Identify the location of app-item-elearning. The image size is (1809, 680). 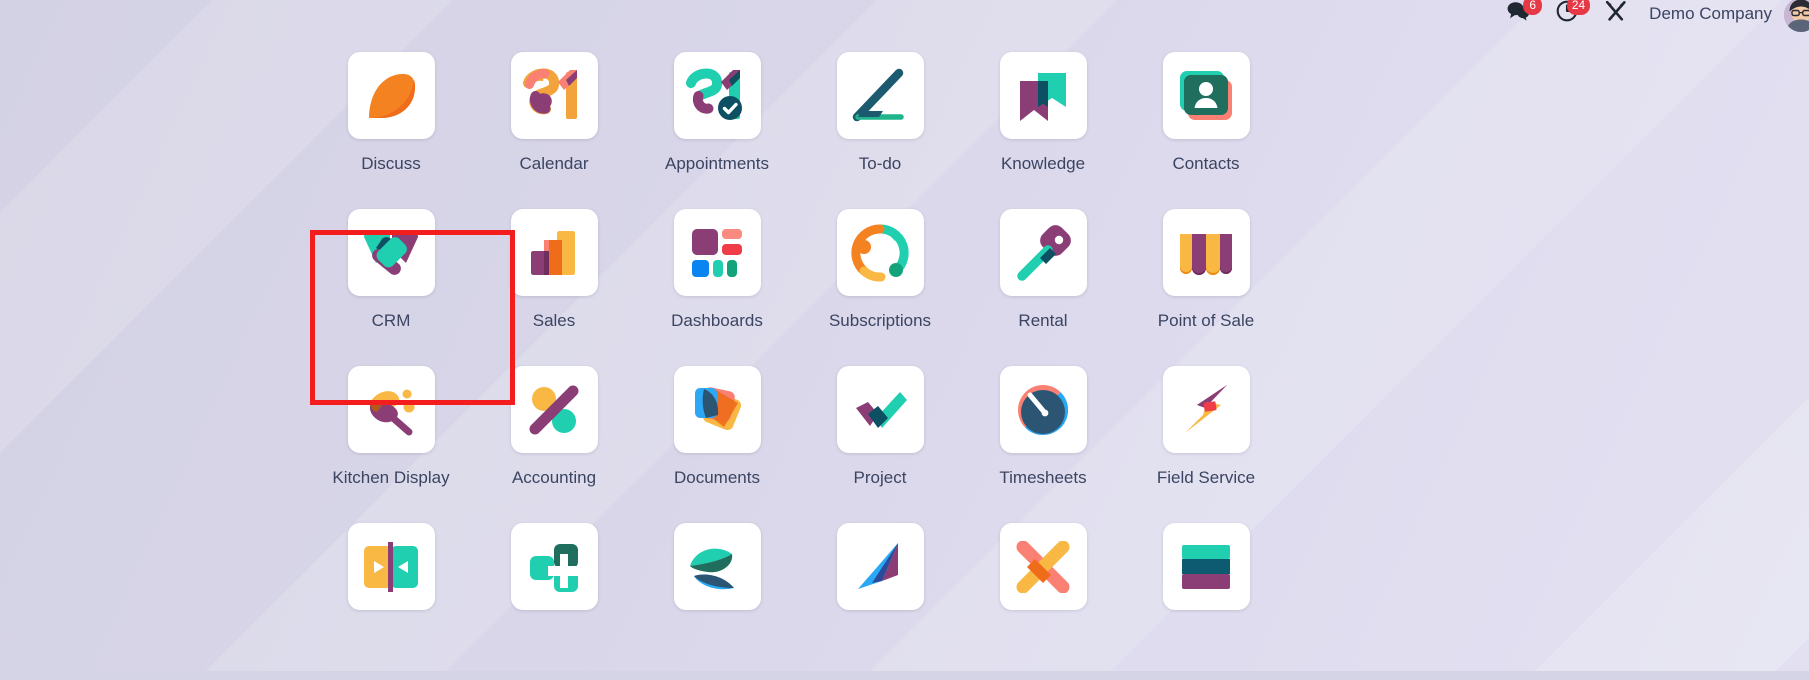
(717, 601).